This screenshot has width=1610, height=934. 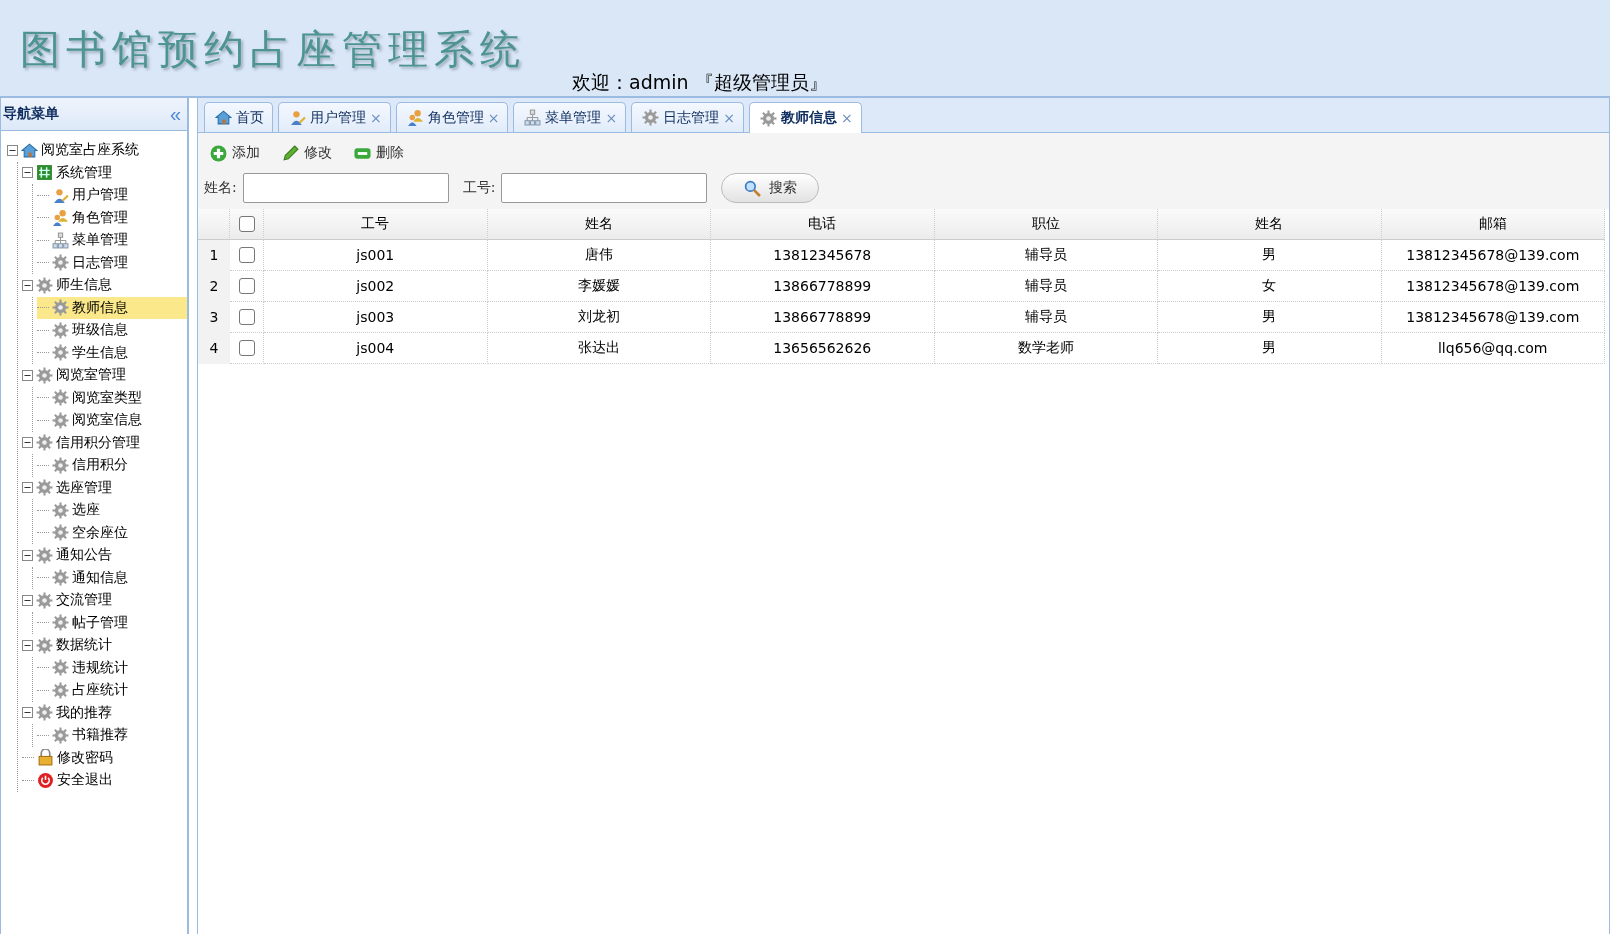 What do you see at coordinates (112, 577) in the screenshot?
I see `tree-item: 通知信息` at bounding box center [112, 577].